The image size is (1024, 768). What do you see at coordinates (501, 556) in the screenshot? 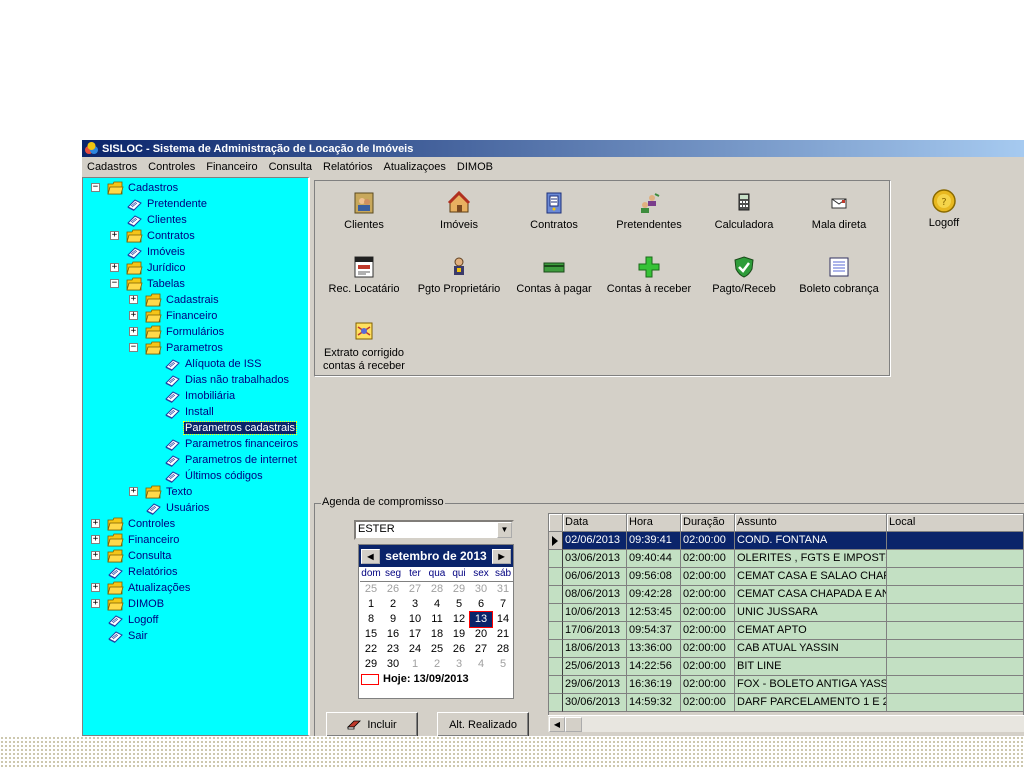
I see `next-month-button: ▶` at bounding box center [501, 556].